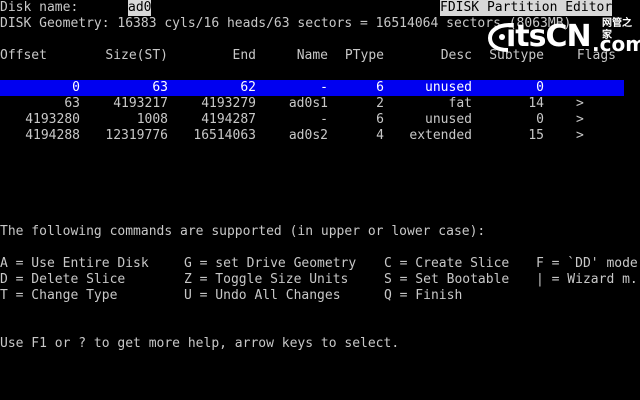  I want to click on cell-ptype: 2, so click(380, 103).